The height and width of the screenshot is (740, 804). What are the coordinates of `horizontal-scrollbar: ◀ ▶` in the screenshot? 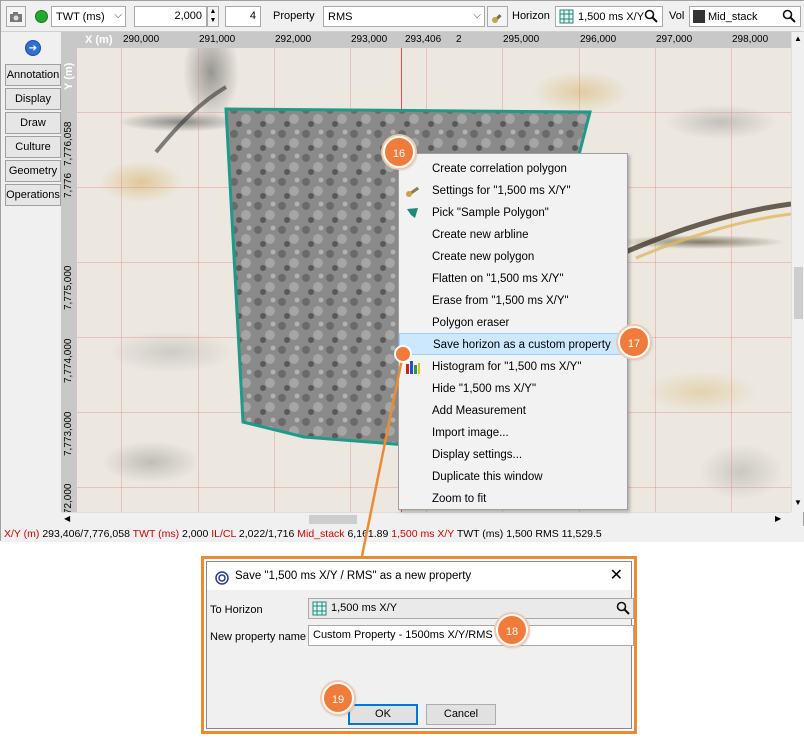 It's located at (426, 519).